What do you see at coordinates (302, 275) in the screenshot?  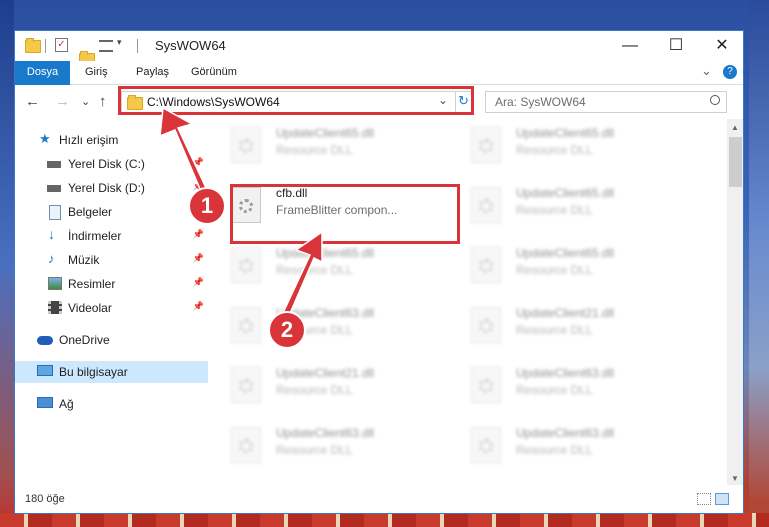 I see `arrow-2-icon` at bounding box center [302, 275].